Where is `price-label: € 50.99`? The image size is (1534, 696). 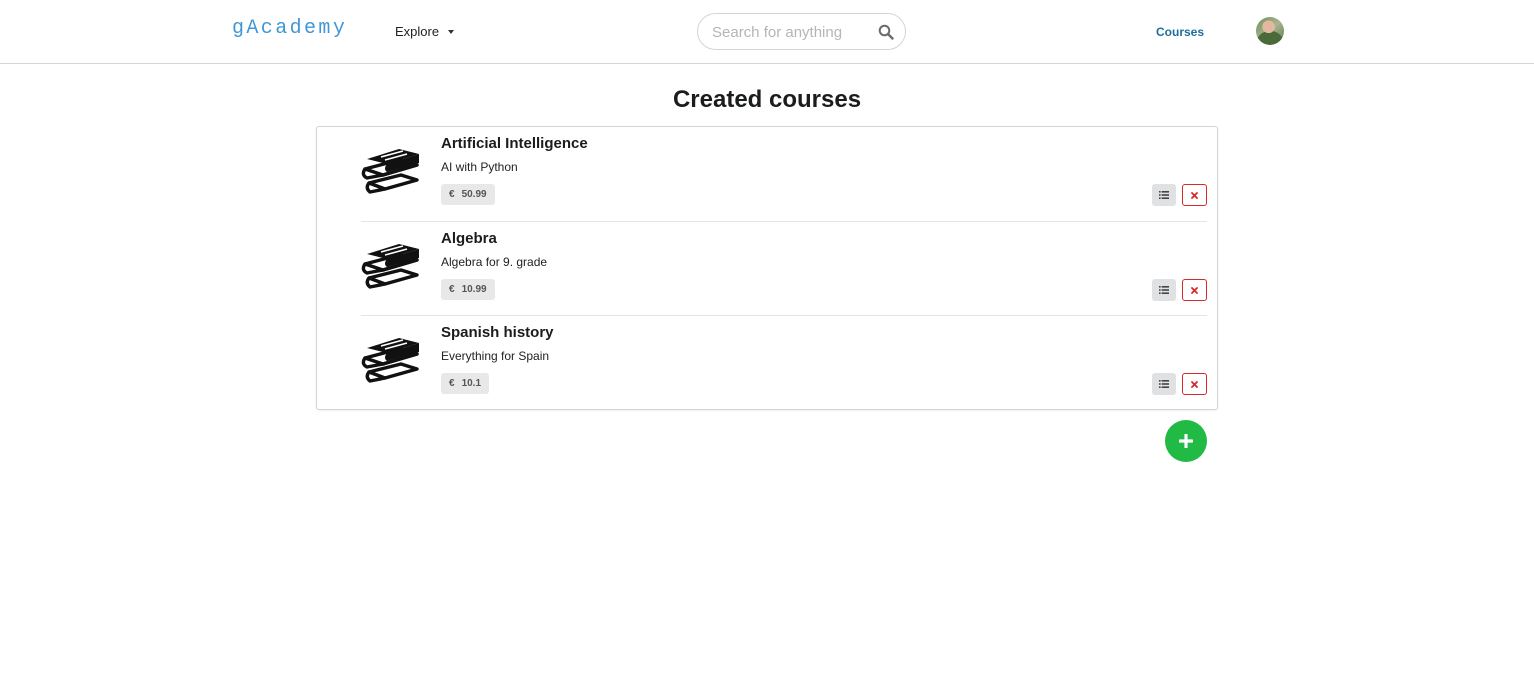
price-label: € 50.99 is located at coordinates (468, 194).